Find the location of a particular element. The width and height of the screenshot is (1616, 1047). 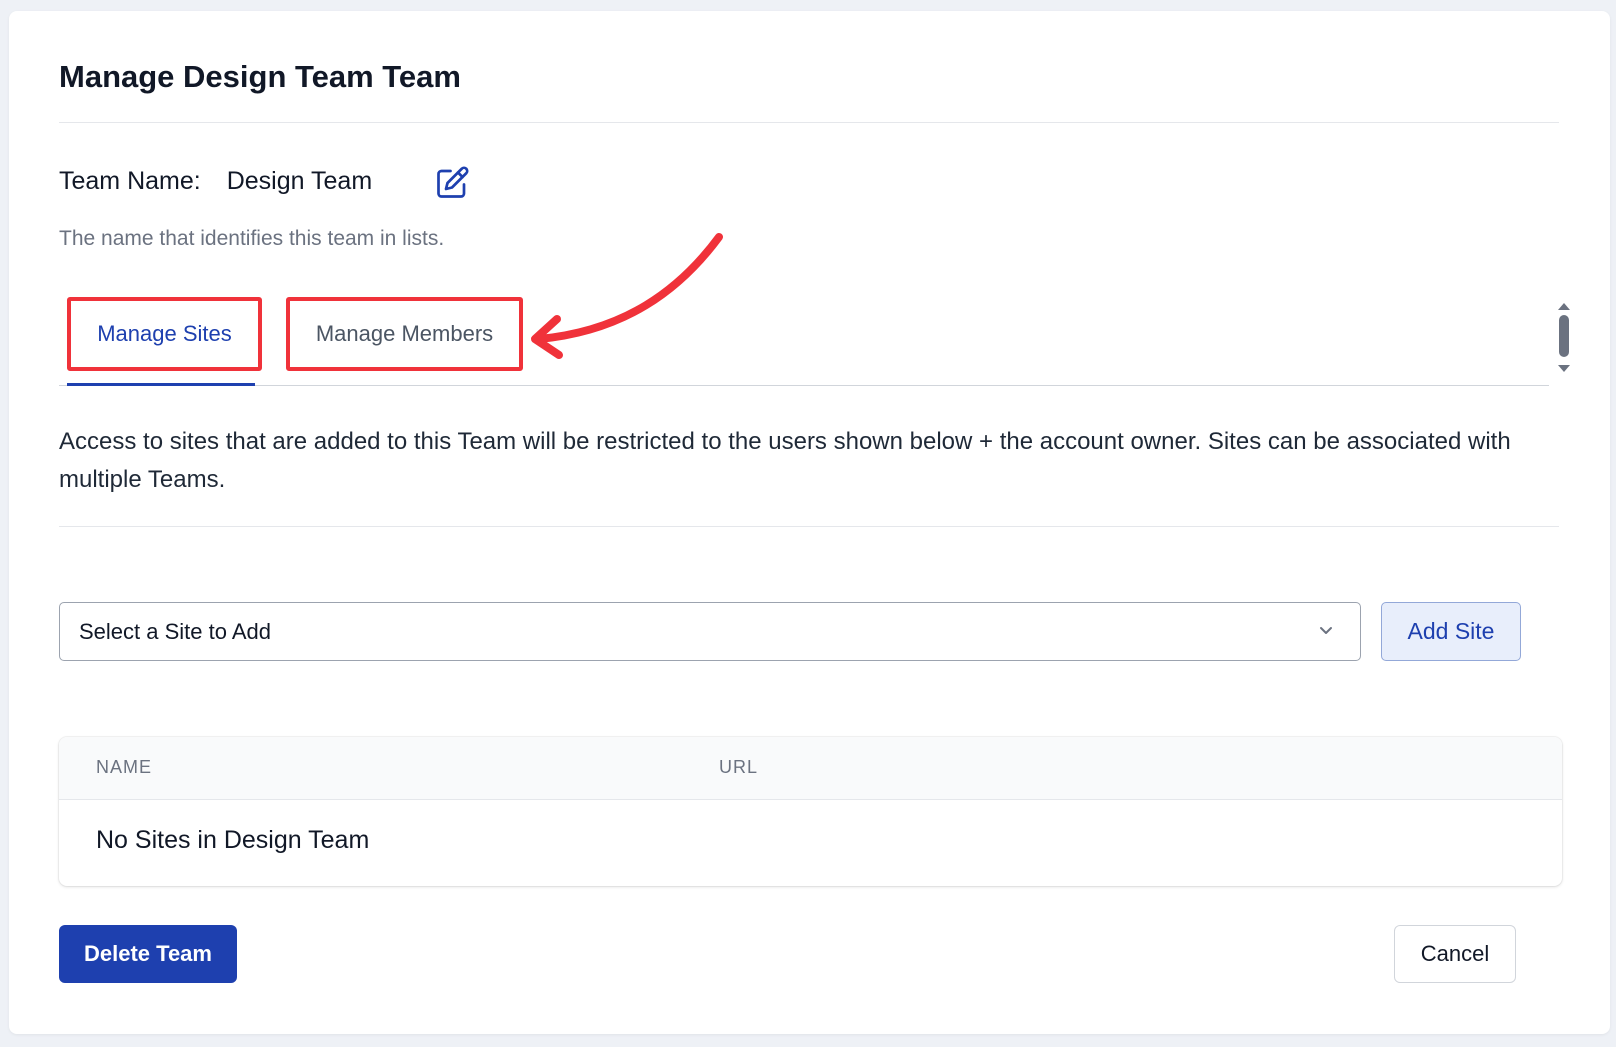

team-name-value: Design Team is located at coordinates (299, 181).